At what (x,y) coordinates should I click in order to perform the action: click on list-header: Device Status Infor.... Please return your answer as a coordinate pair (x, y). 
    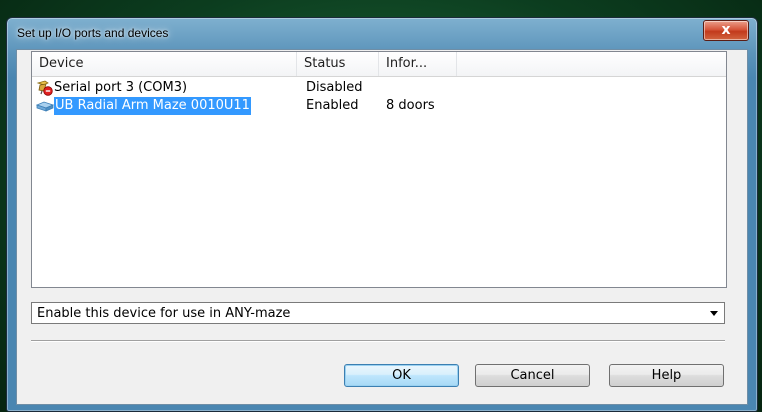
    Looking at the image, I should click on (379, 64).